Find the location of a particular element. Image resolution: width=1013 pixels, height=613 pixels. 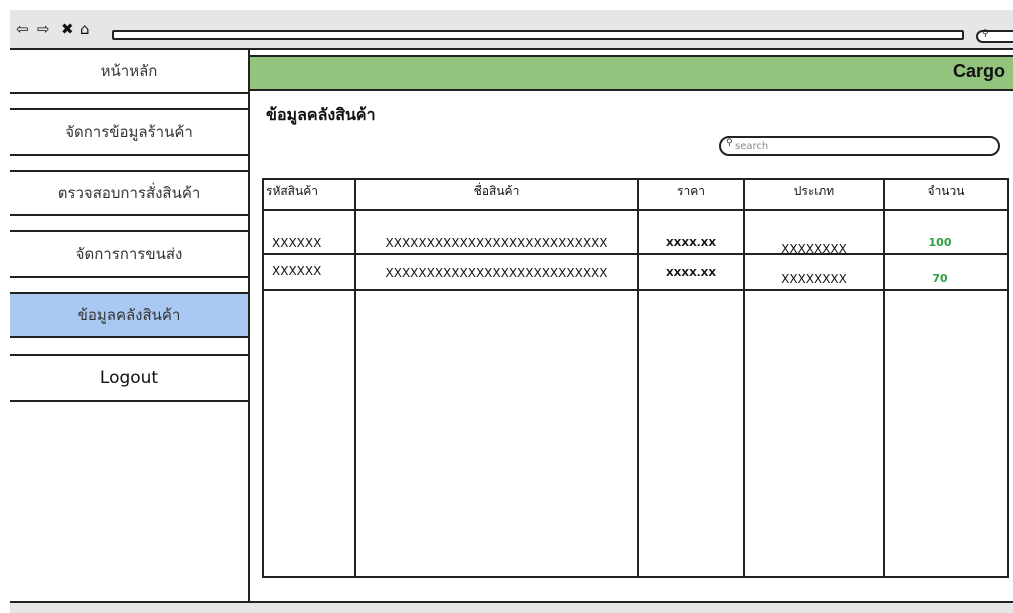

sidebar-item-label: จัดการการขนส่ง is located at coordinates (129, 254).